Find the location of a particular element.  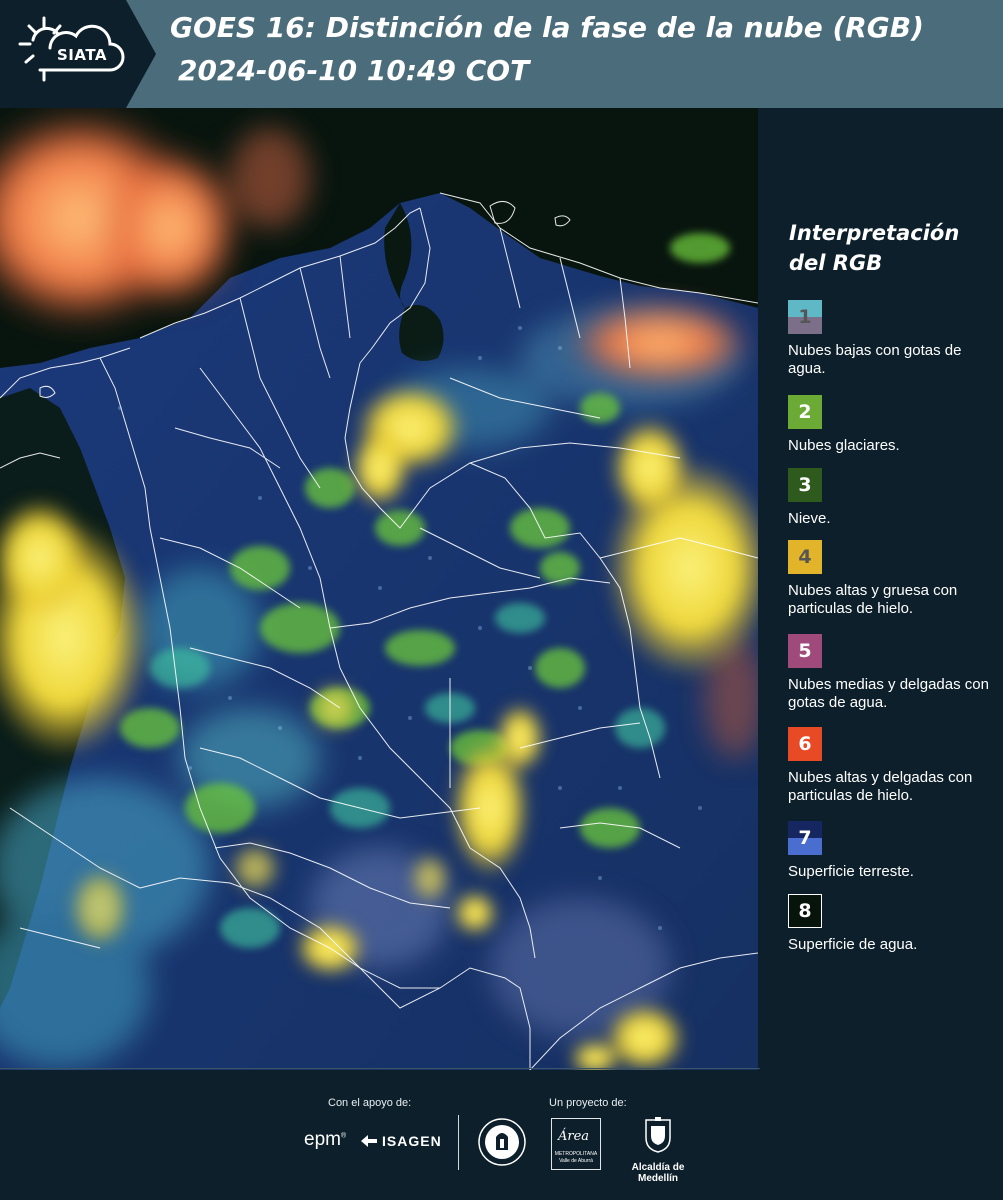

legend-number-8: 8 is located at coordinates (805, 911).